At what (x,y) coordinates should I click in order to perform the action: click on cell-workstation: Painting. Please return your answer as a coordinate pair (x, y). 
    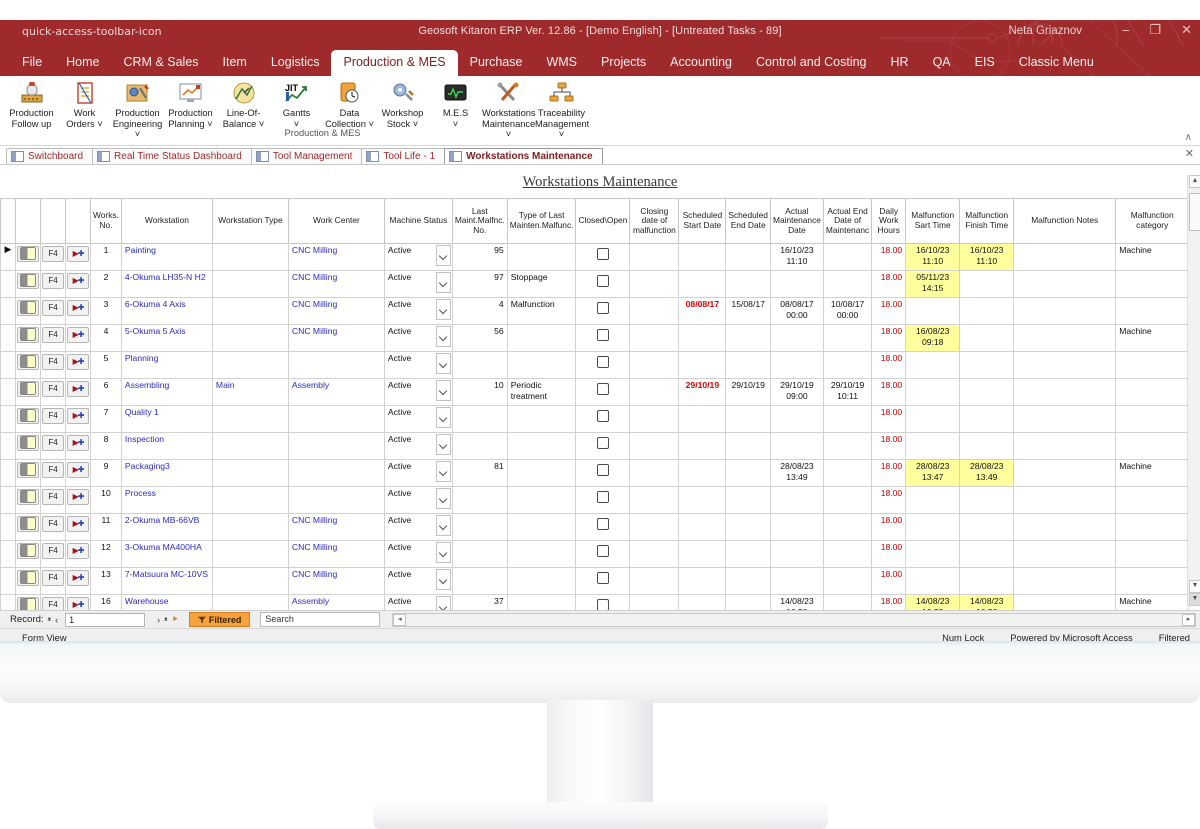
    Looking at the image, I should click on (166, 257).